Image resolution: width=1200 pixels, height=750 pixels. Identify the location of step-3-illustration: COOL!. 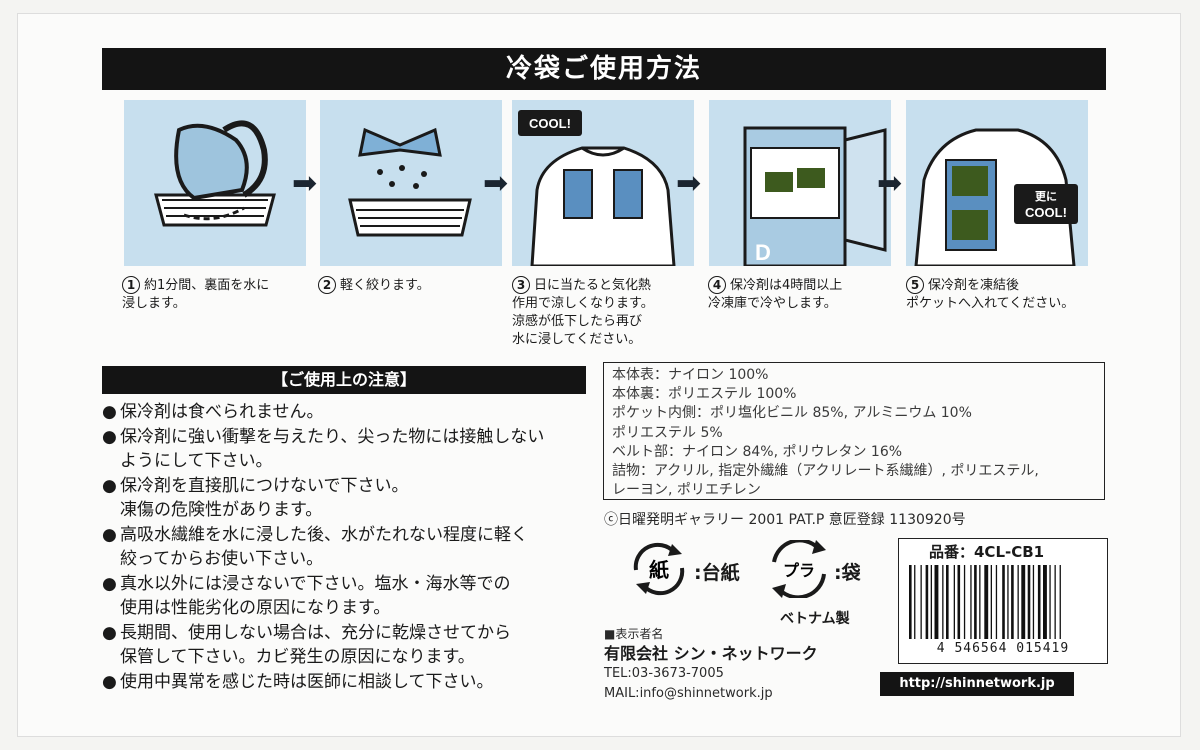
(603, 184).